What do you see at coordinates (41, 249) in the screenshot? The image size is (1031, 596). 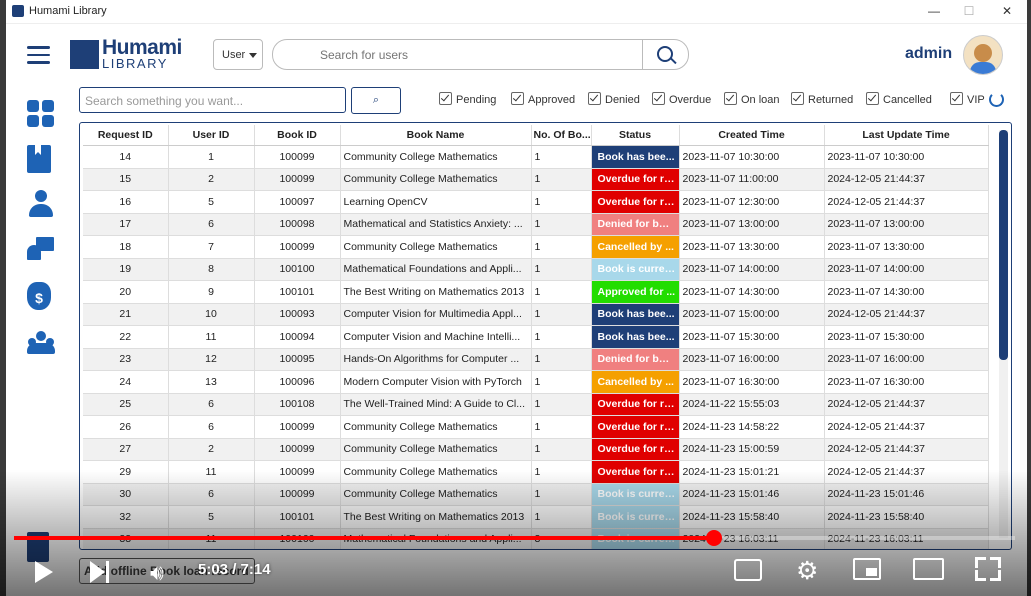 I see `teacher-board-icon` at bounding box center [41, 249].